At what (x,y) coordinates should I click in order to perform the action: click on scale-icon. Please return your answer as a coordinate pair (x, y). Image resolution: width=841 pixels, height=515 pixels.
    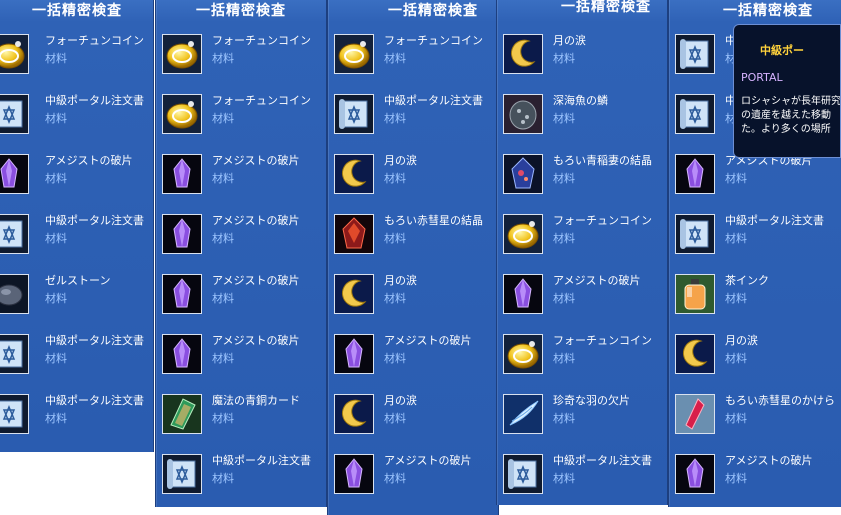
    Looking at the image, I should click on (523, 114).